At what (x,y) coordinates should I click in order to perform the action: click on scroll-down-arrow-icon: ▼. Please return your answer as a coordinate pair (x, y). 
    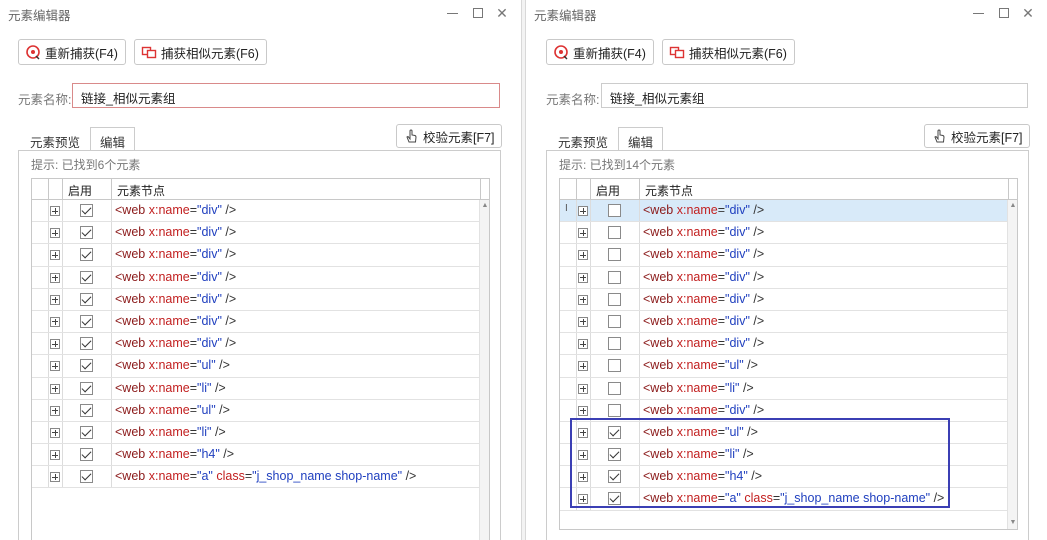
    Looking at the image, I should click on (1013, 523).